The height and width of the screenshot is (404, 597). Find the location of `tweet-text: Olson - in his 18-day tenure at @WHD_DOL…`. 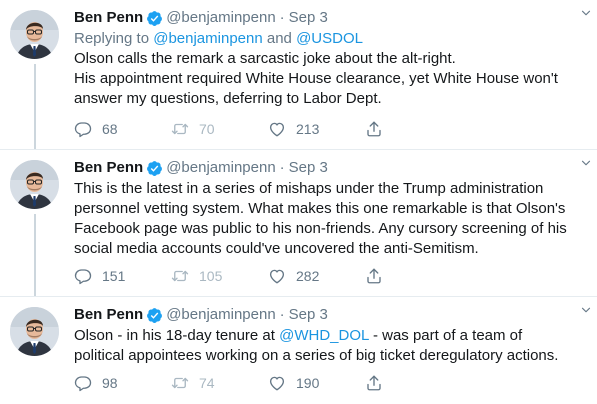

tweet-text: Olson - in his 18-day tenure at @WHD_DOL… is located at coordinates (329, 346).